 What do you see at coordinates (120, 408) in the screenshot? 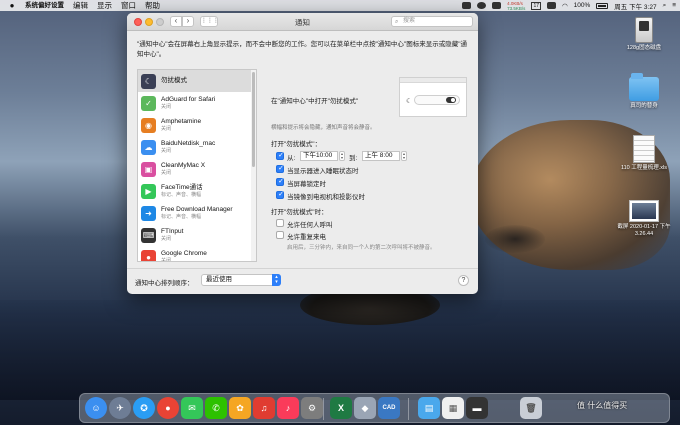
I see `launchpad-icon: ✈` at bounding box center [120, 408].